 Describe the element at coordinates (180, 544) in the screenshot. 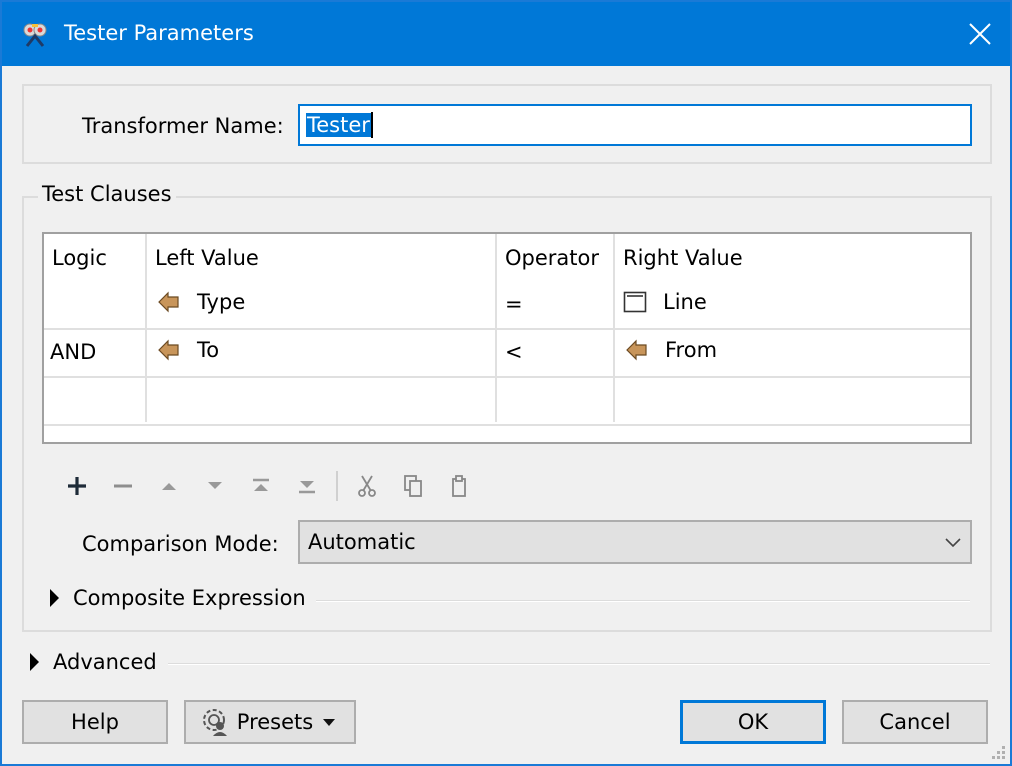

I see `comparison-mode-label: Comparison Mode:` at that location.